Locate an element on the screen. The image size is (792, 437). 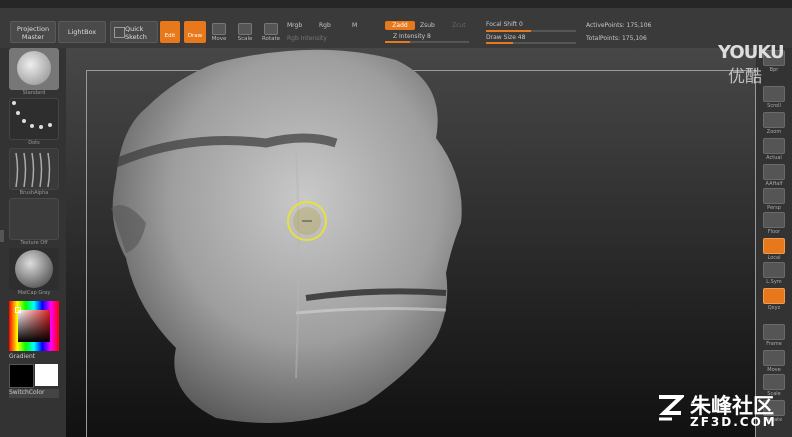
z-intensity-slider is located at coordinates (427, 42).